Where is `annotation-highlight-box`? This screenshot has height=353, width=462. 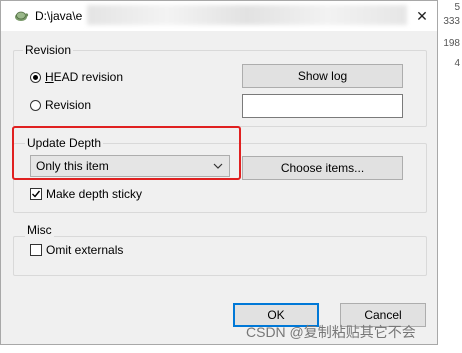 annotation-highlight-box is located at coordinates (126, 153).